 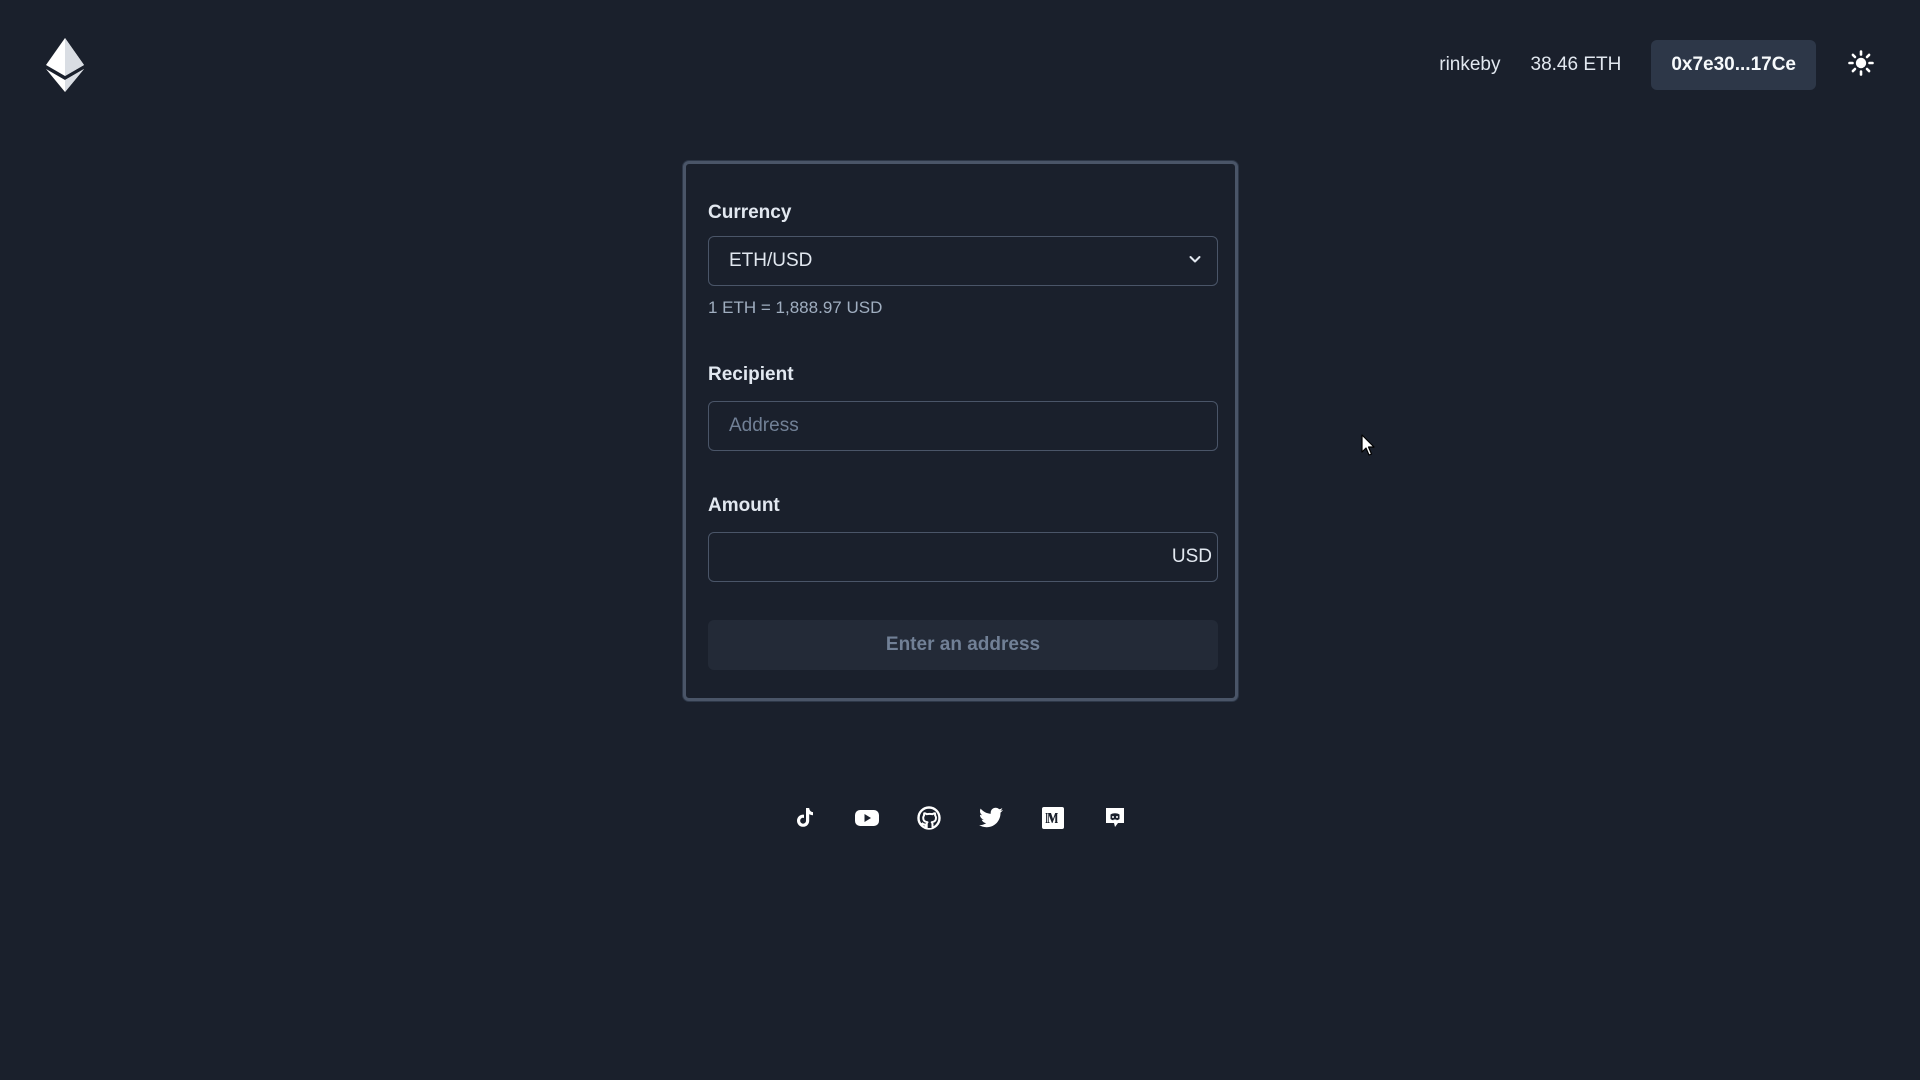 I want to click on network-name: rinkeby, so click(x=1470, y=64).